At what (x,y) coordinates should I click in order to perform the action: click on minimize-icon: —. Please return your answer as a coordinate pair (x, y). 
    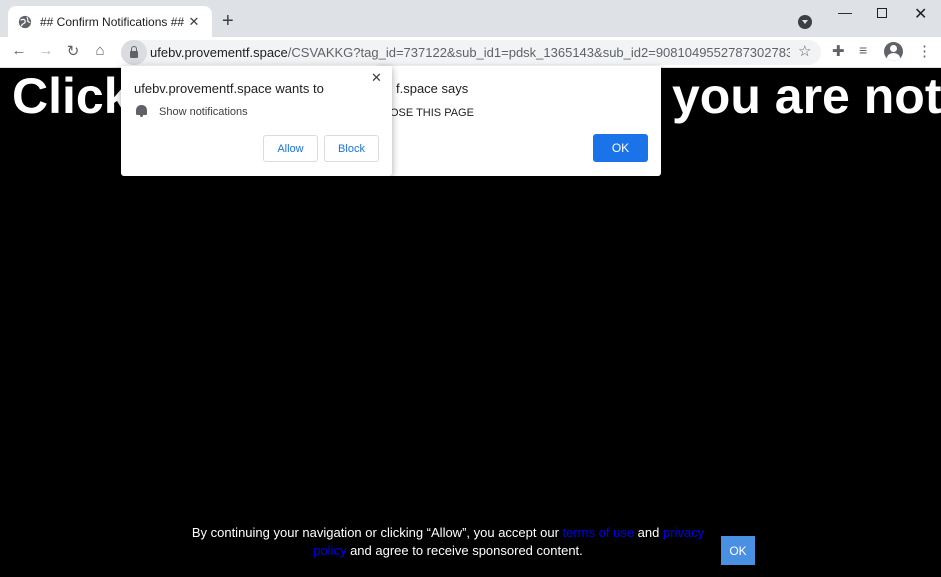
    Looking at the image, I should click on (845, 12).